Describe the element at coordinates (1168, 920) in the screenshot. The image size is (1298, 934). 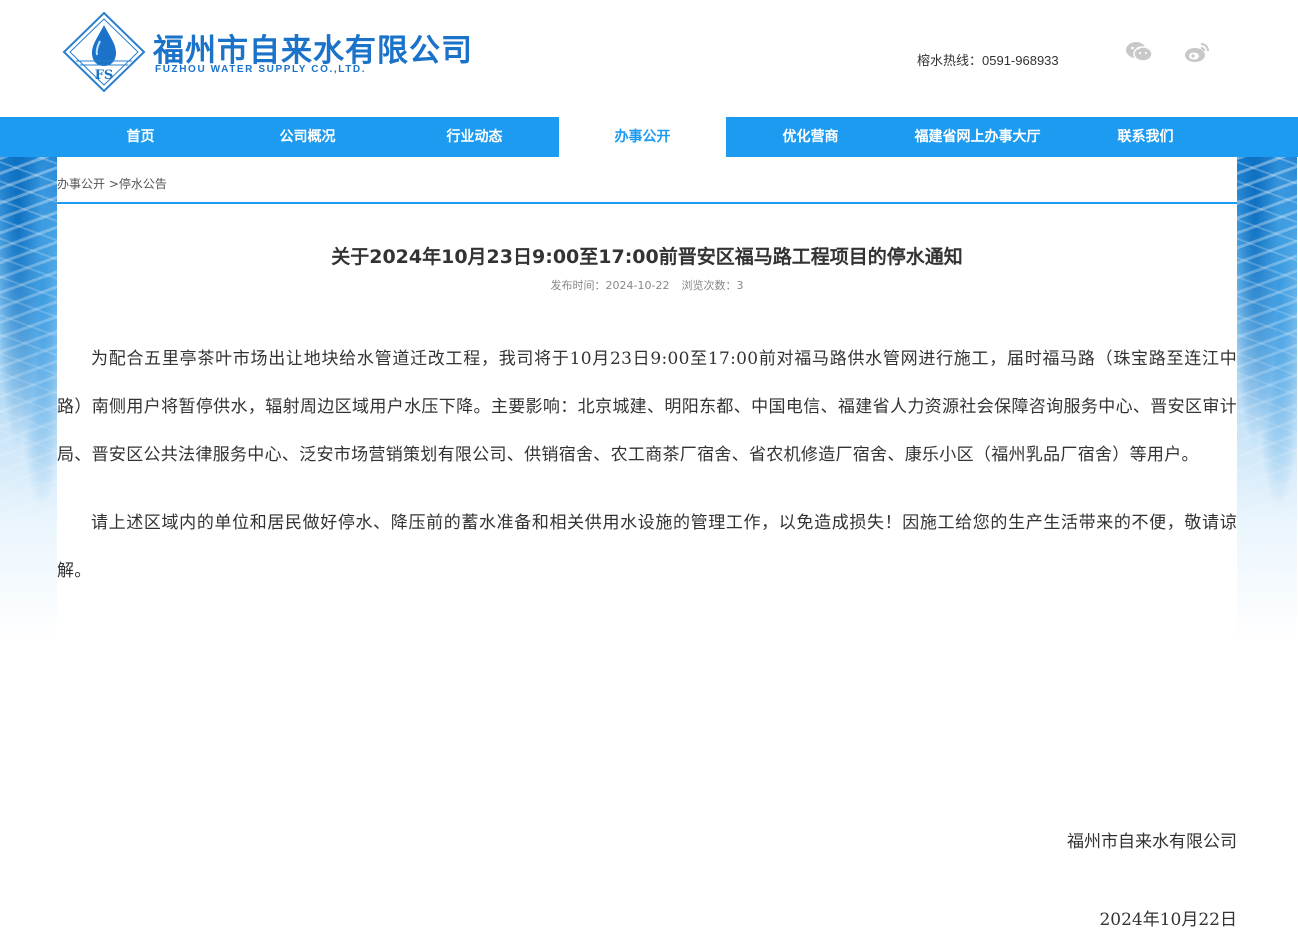
I see `article-date: 2024年10月22日` at that location.